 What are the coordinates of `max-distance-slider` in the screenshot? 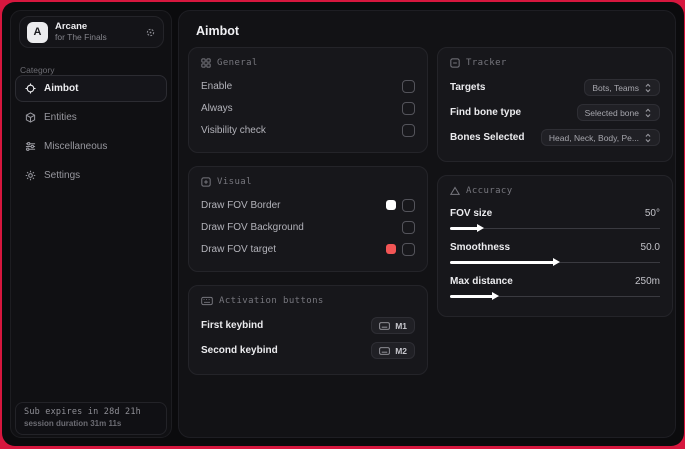 It's located at (555, 296).